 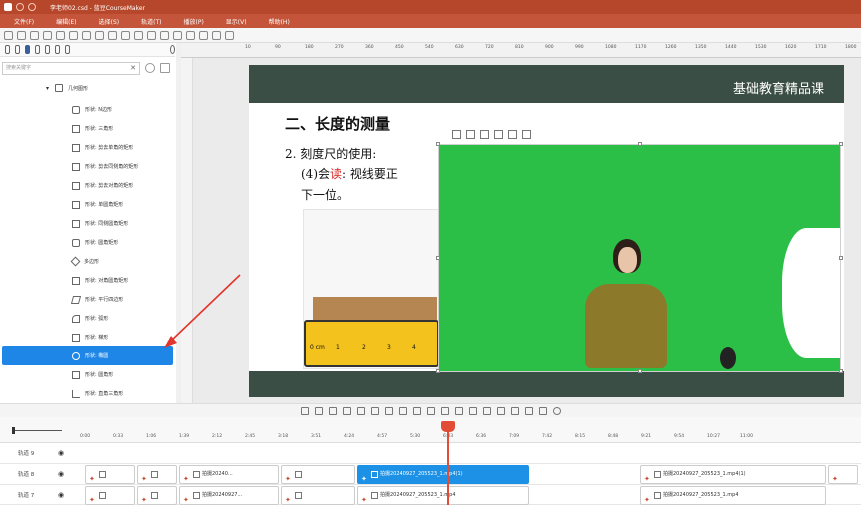 What do you see at coordinates (118, 436) in the screenshot?
I see `timeline-tick: 0:33` at bounding box center [118, 436].